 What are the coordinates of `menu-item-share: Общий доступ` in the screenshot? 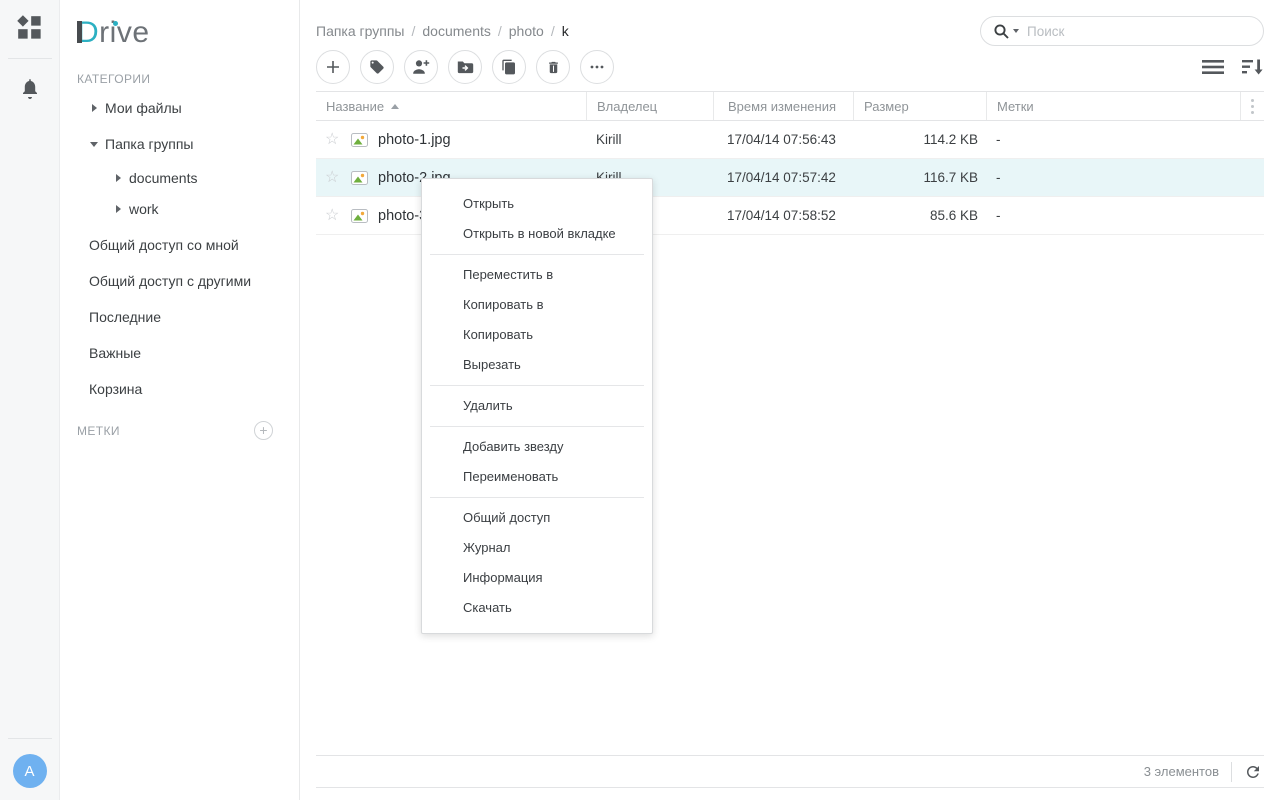 It's located at (537, 518).